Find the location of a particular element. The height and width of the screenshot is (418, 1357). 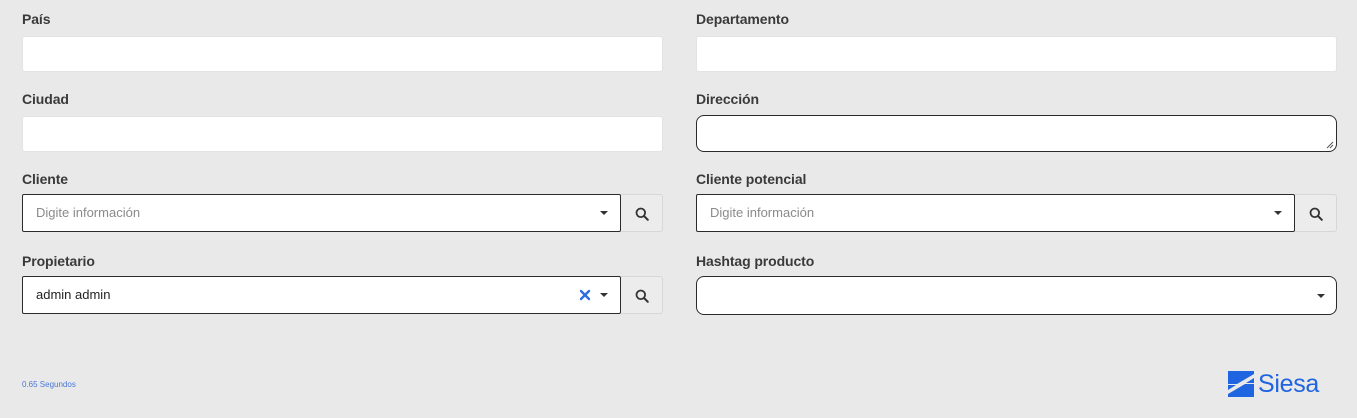

cliente-potencial-search-button is located at coordinates (1316, 213).